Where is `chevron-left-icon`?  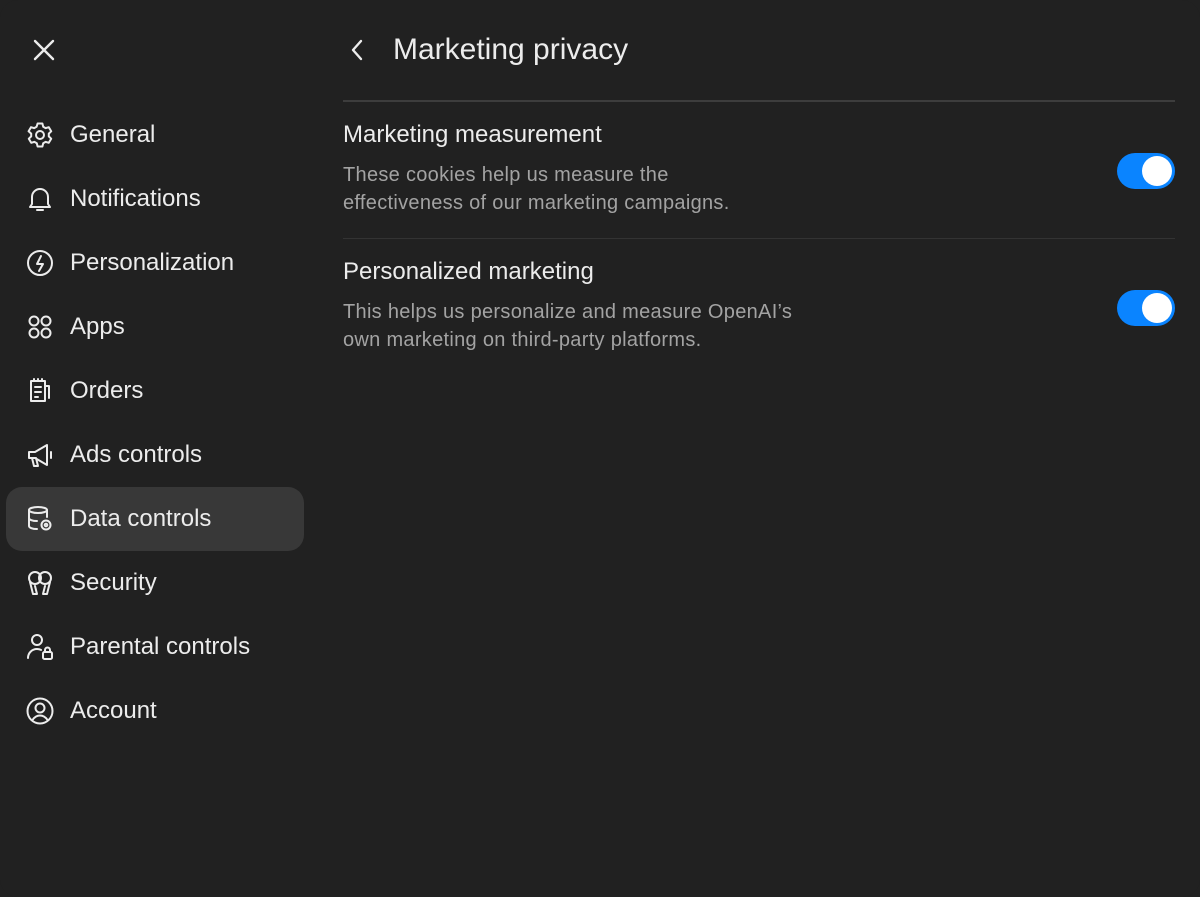 chevron-left-icon is located at coordinates (357, 50).